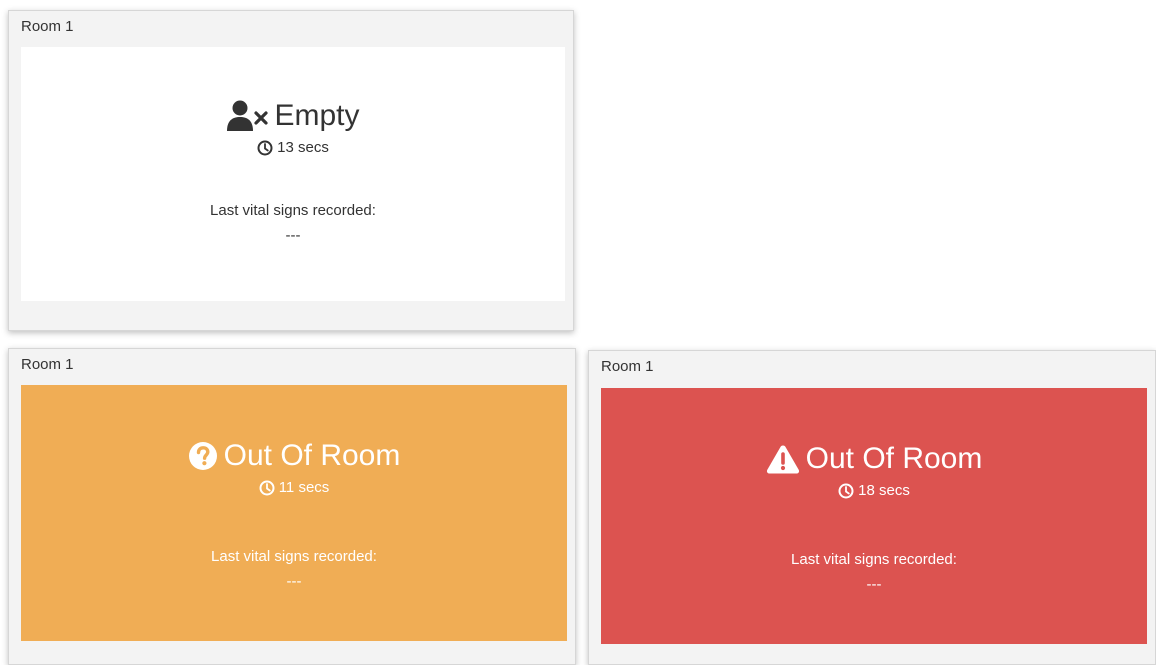  I want to click on user-times-icon, so click(247, 116).